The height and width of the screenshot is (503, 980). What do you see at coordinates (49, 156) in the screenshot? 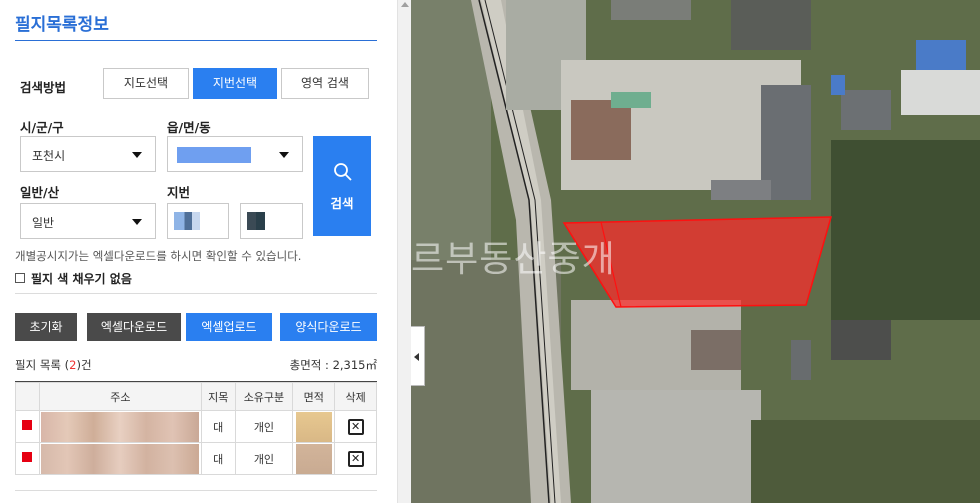
I see `sido-value: 포천시` at bounding box center [49, 156].